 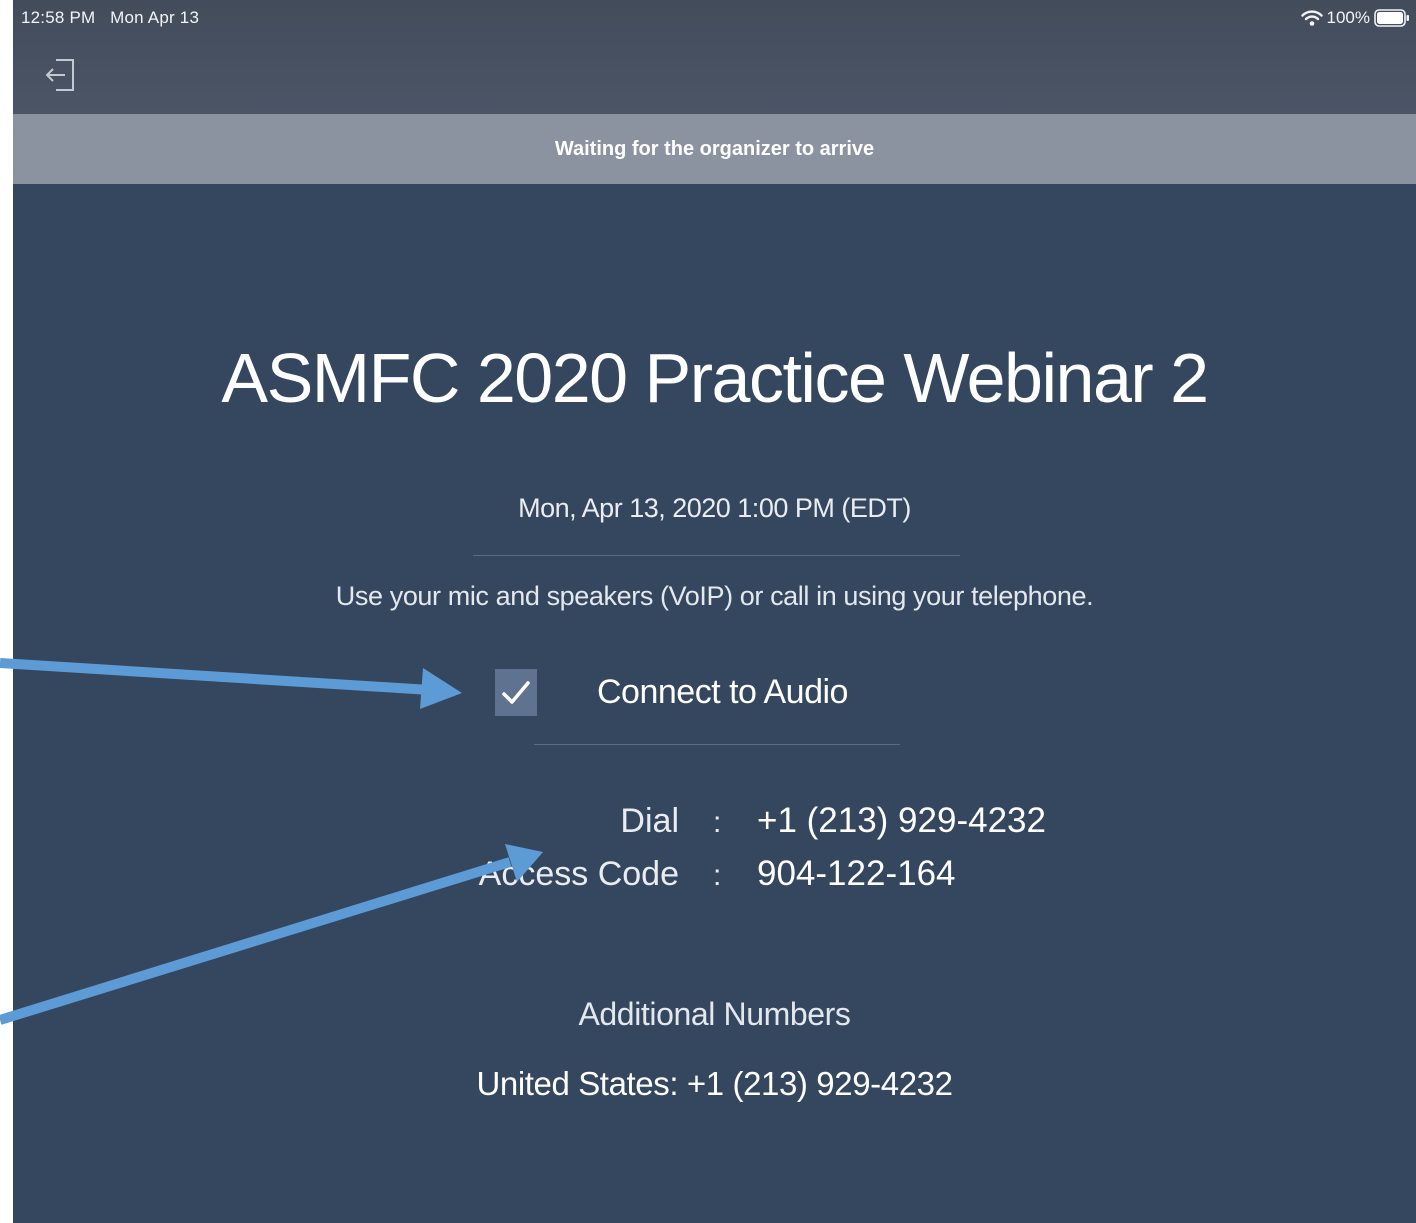 I want to click on wifi-icon, so click(x=1311, y=18).